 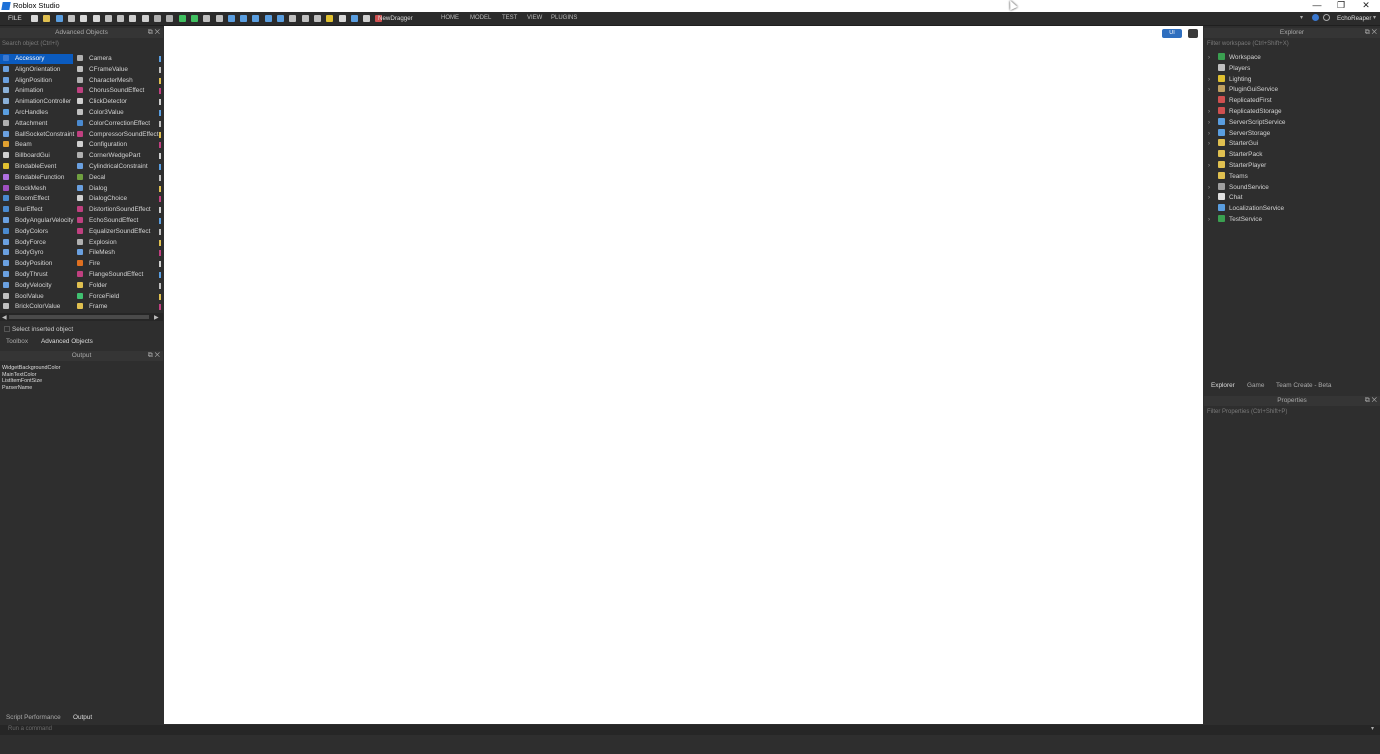 What do you see at coordinates (30, 729) in the screenshot?
I see `command-input: Run a command` at bounding box center [30, 729].